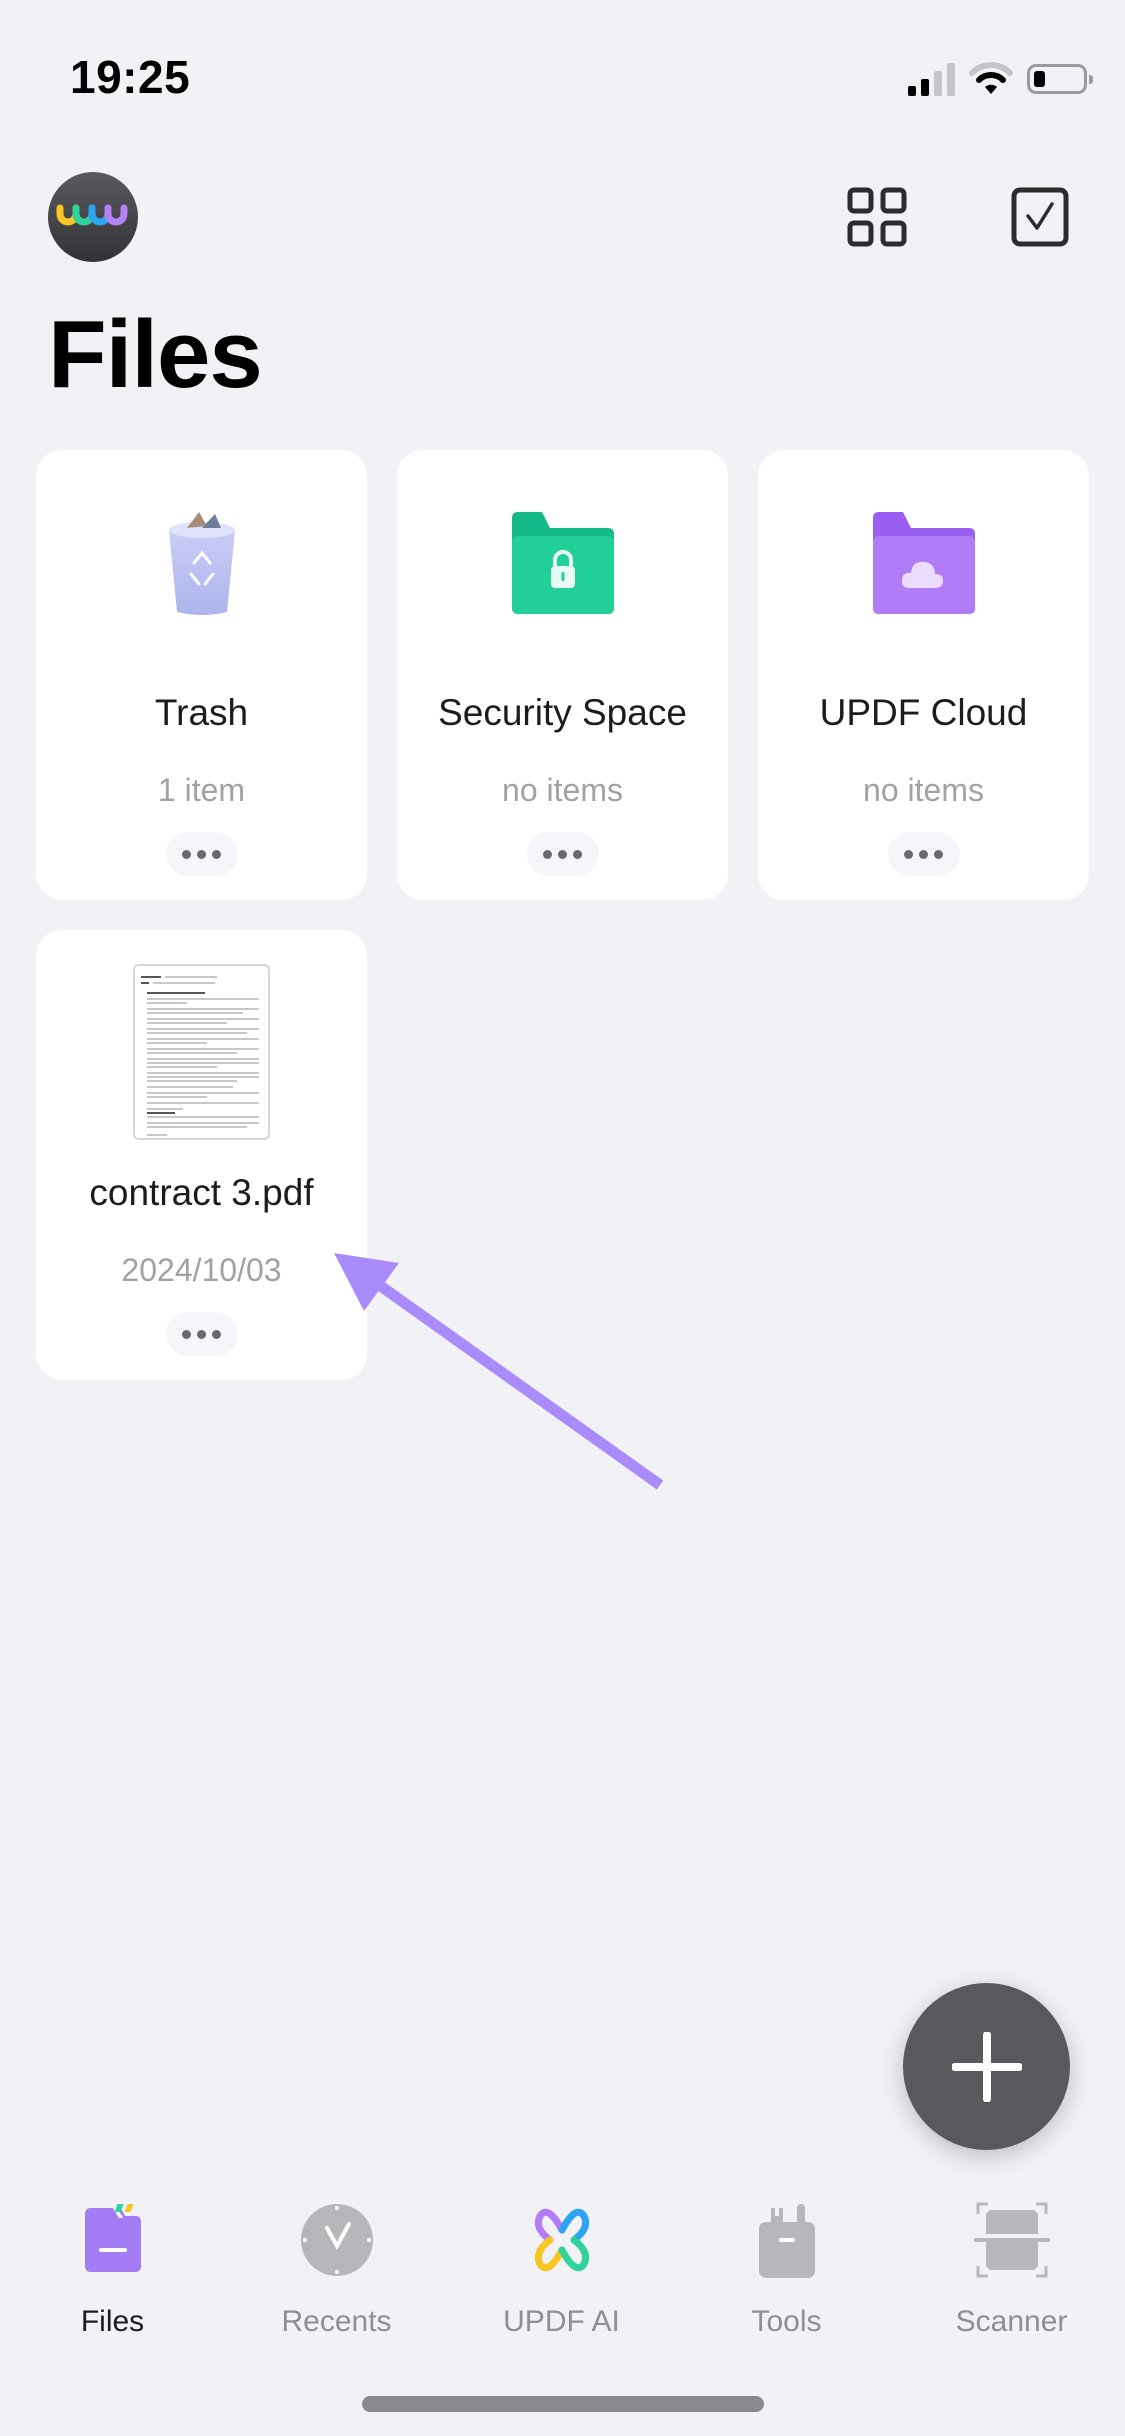 The image size is (1125, 2436). I want to click on status-icons, so click(1000, 79).